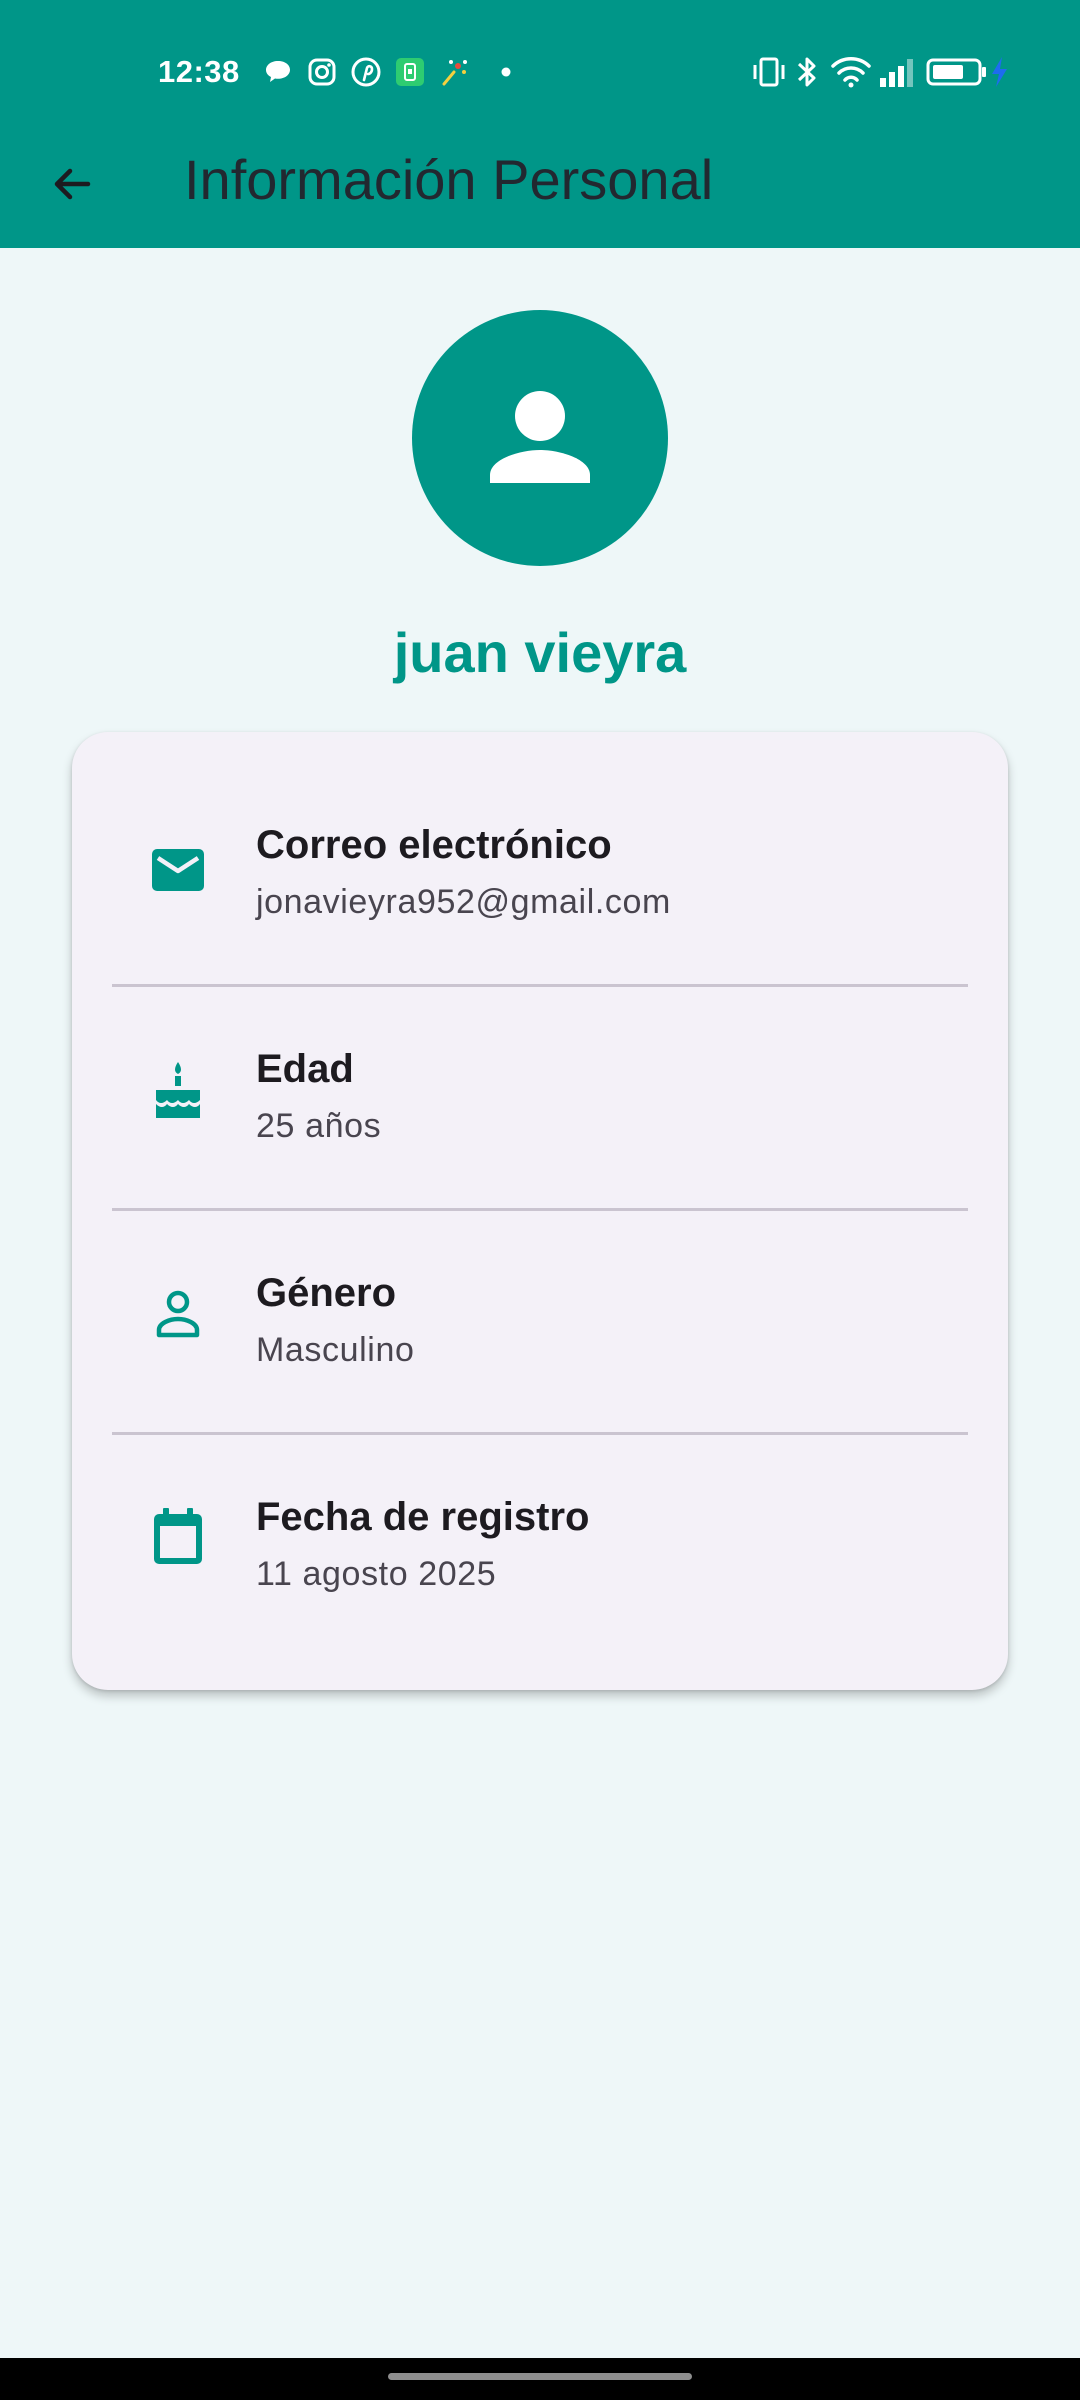  I want to click on info-row-age: Edad 25 años, so click(540, 1068).